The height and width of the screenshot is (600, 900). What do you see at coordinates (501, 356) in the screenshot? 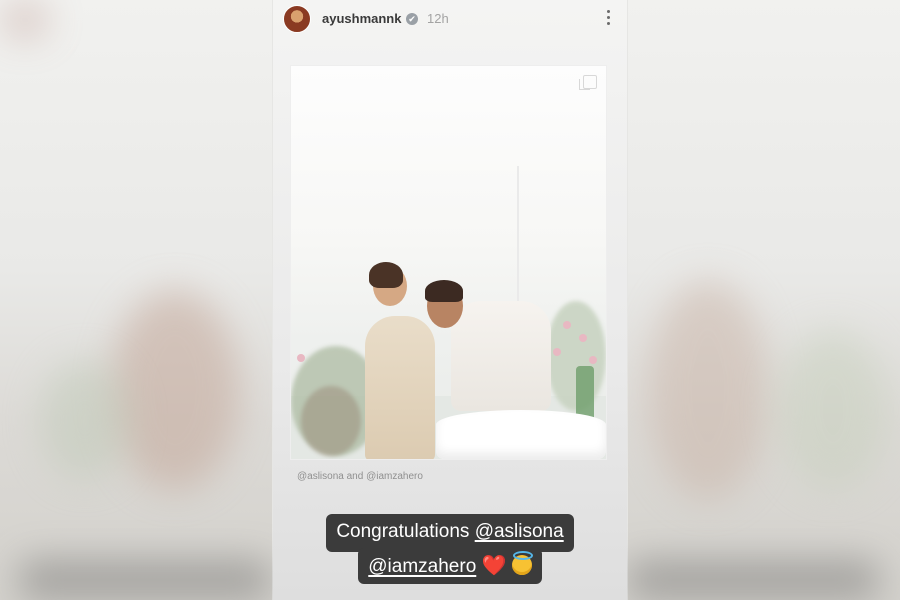
I see `man-figure` at bounding box center [501, 356].